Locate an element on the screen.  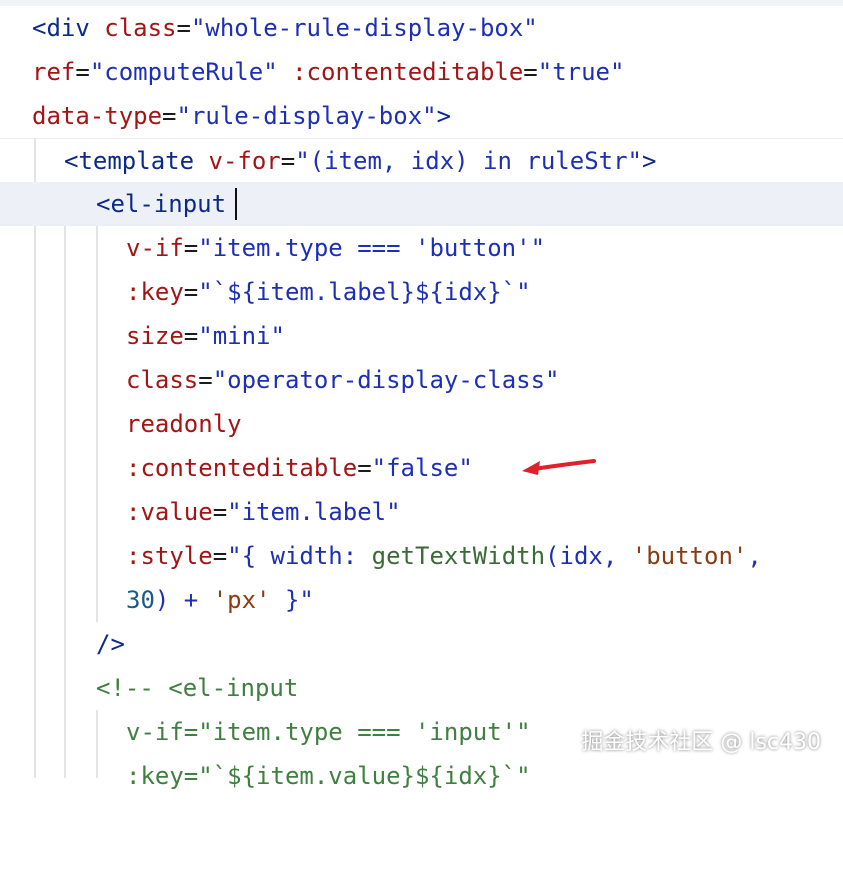
code-token: "mini" is located at coordinates (241, 336).